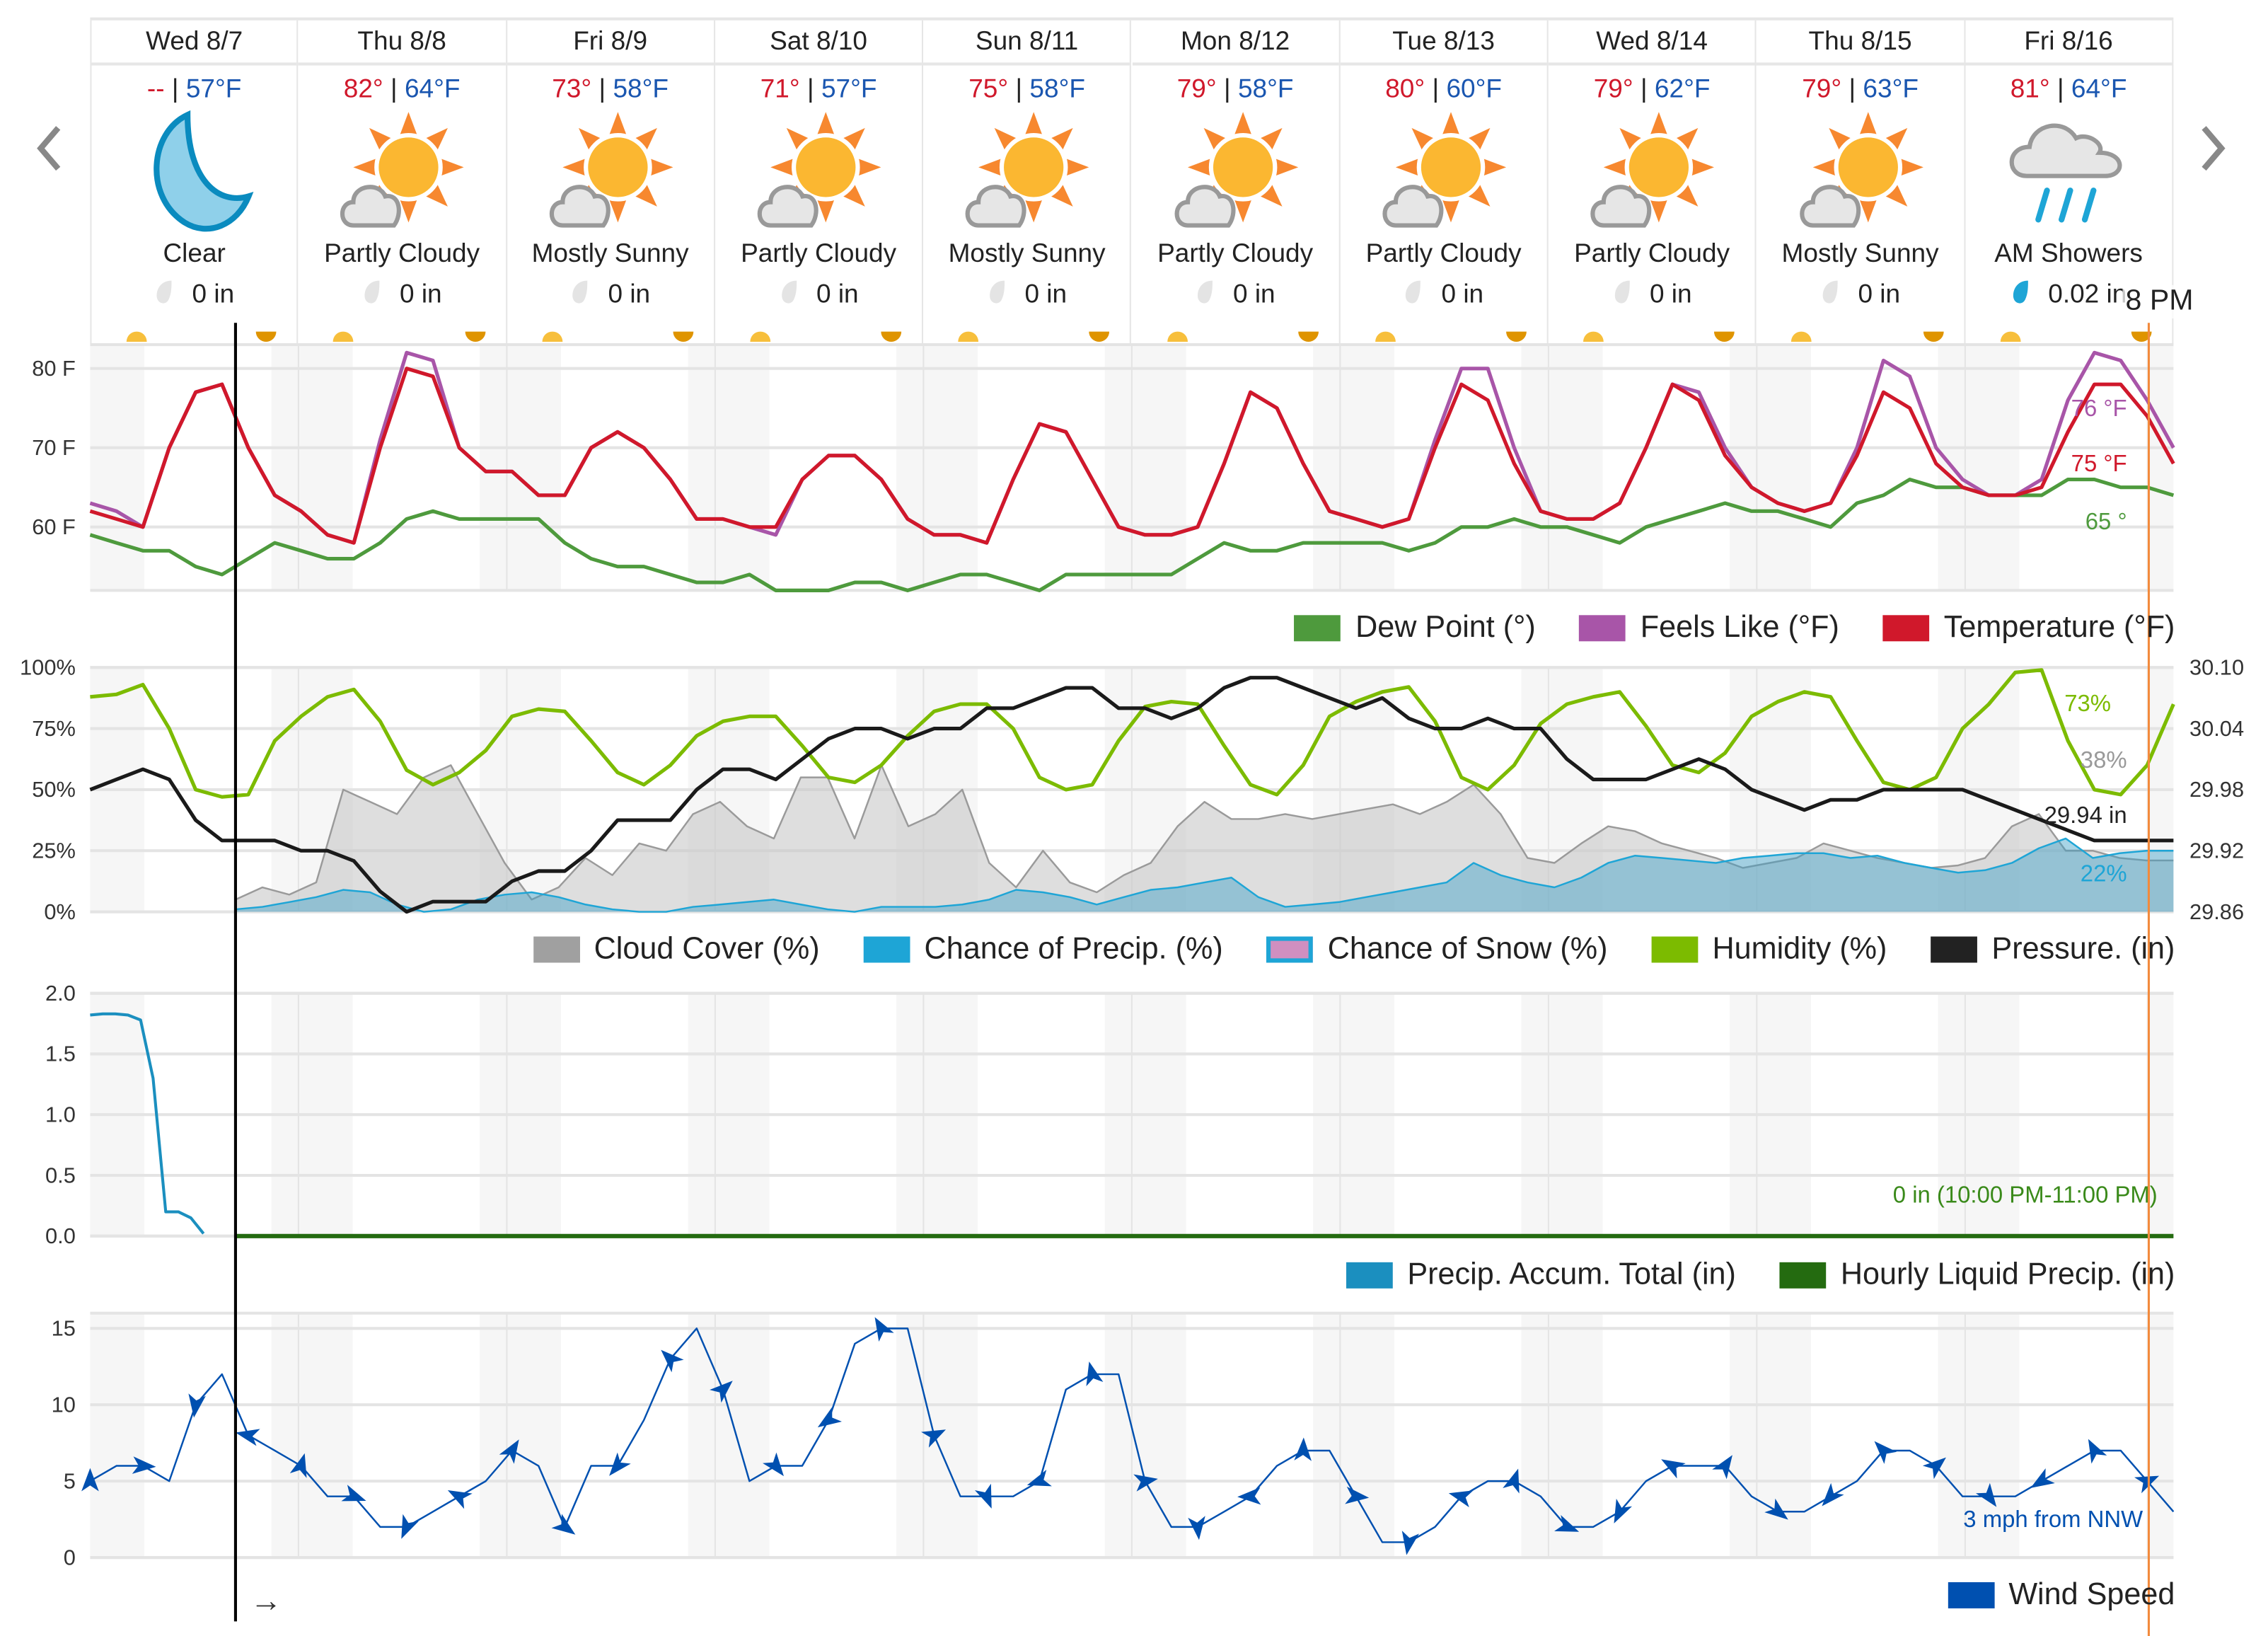 The image size is (2268, 1636). Describe the element at coordinates (60, 1175) in the screenshot. I see `y-tick-label: 0.5` at that location.